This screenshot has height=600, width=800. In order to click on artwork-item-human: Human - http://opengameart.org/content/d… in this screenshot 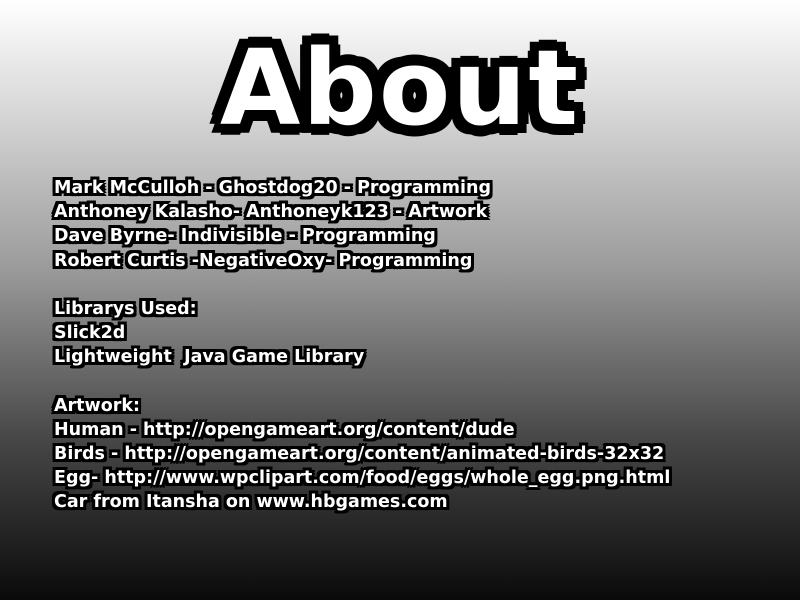, I will do `click(284, 429)`.